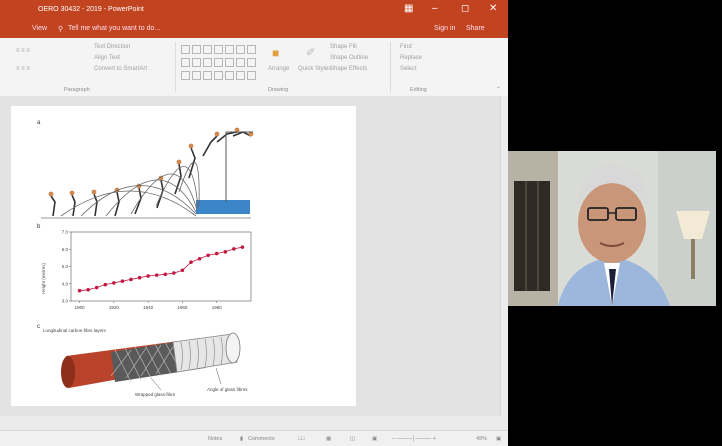 The image size is (722, 446). What do you see at coordinates (418, 90) in the screenshot?
I see `editing-group-label: Editing` at bounding box center [418, 90].